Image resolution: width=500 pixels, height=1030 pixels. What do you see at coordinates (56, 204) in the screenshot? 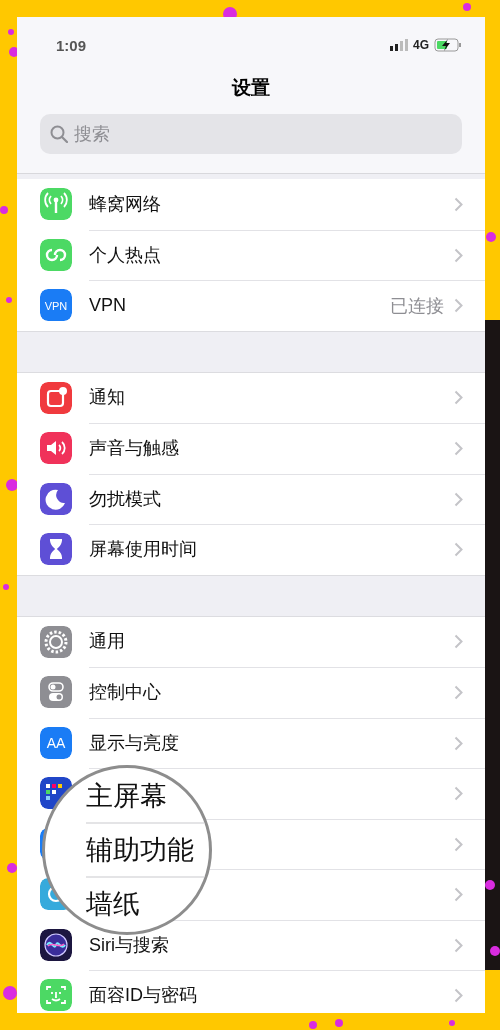
I see `antenna-icon` at bounding box center [56, 204].